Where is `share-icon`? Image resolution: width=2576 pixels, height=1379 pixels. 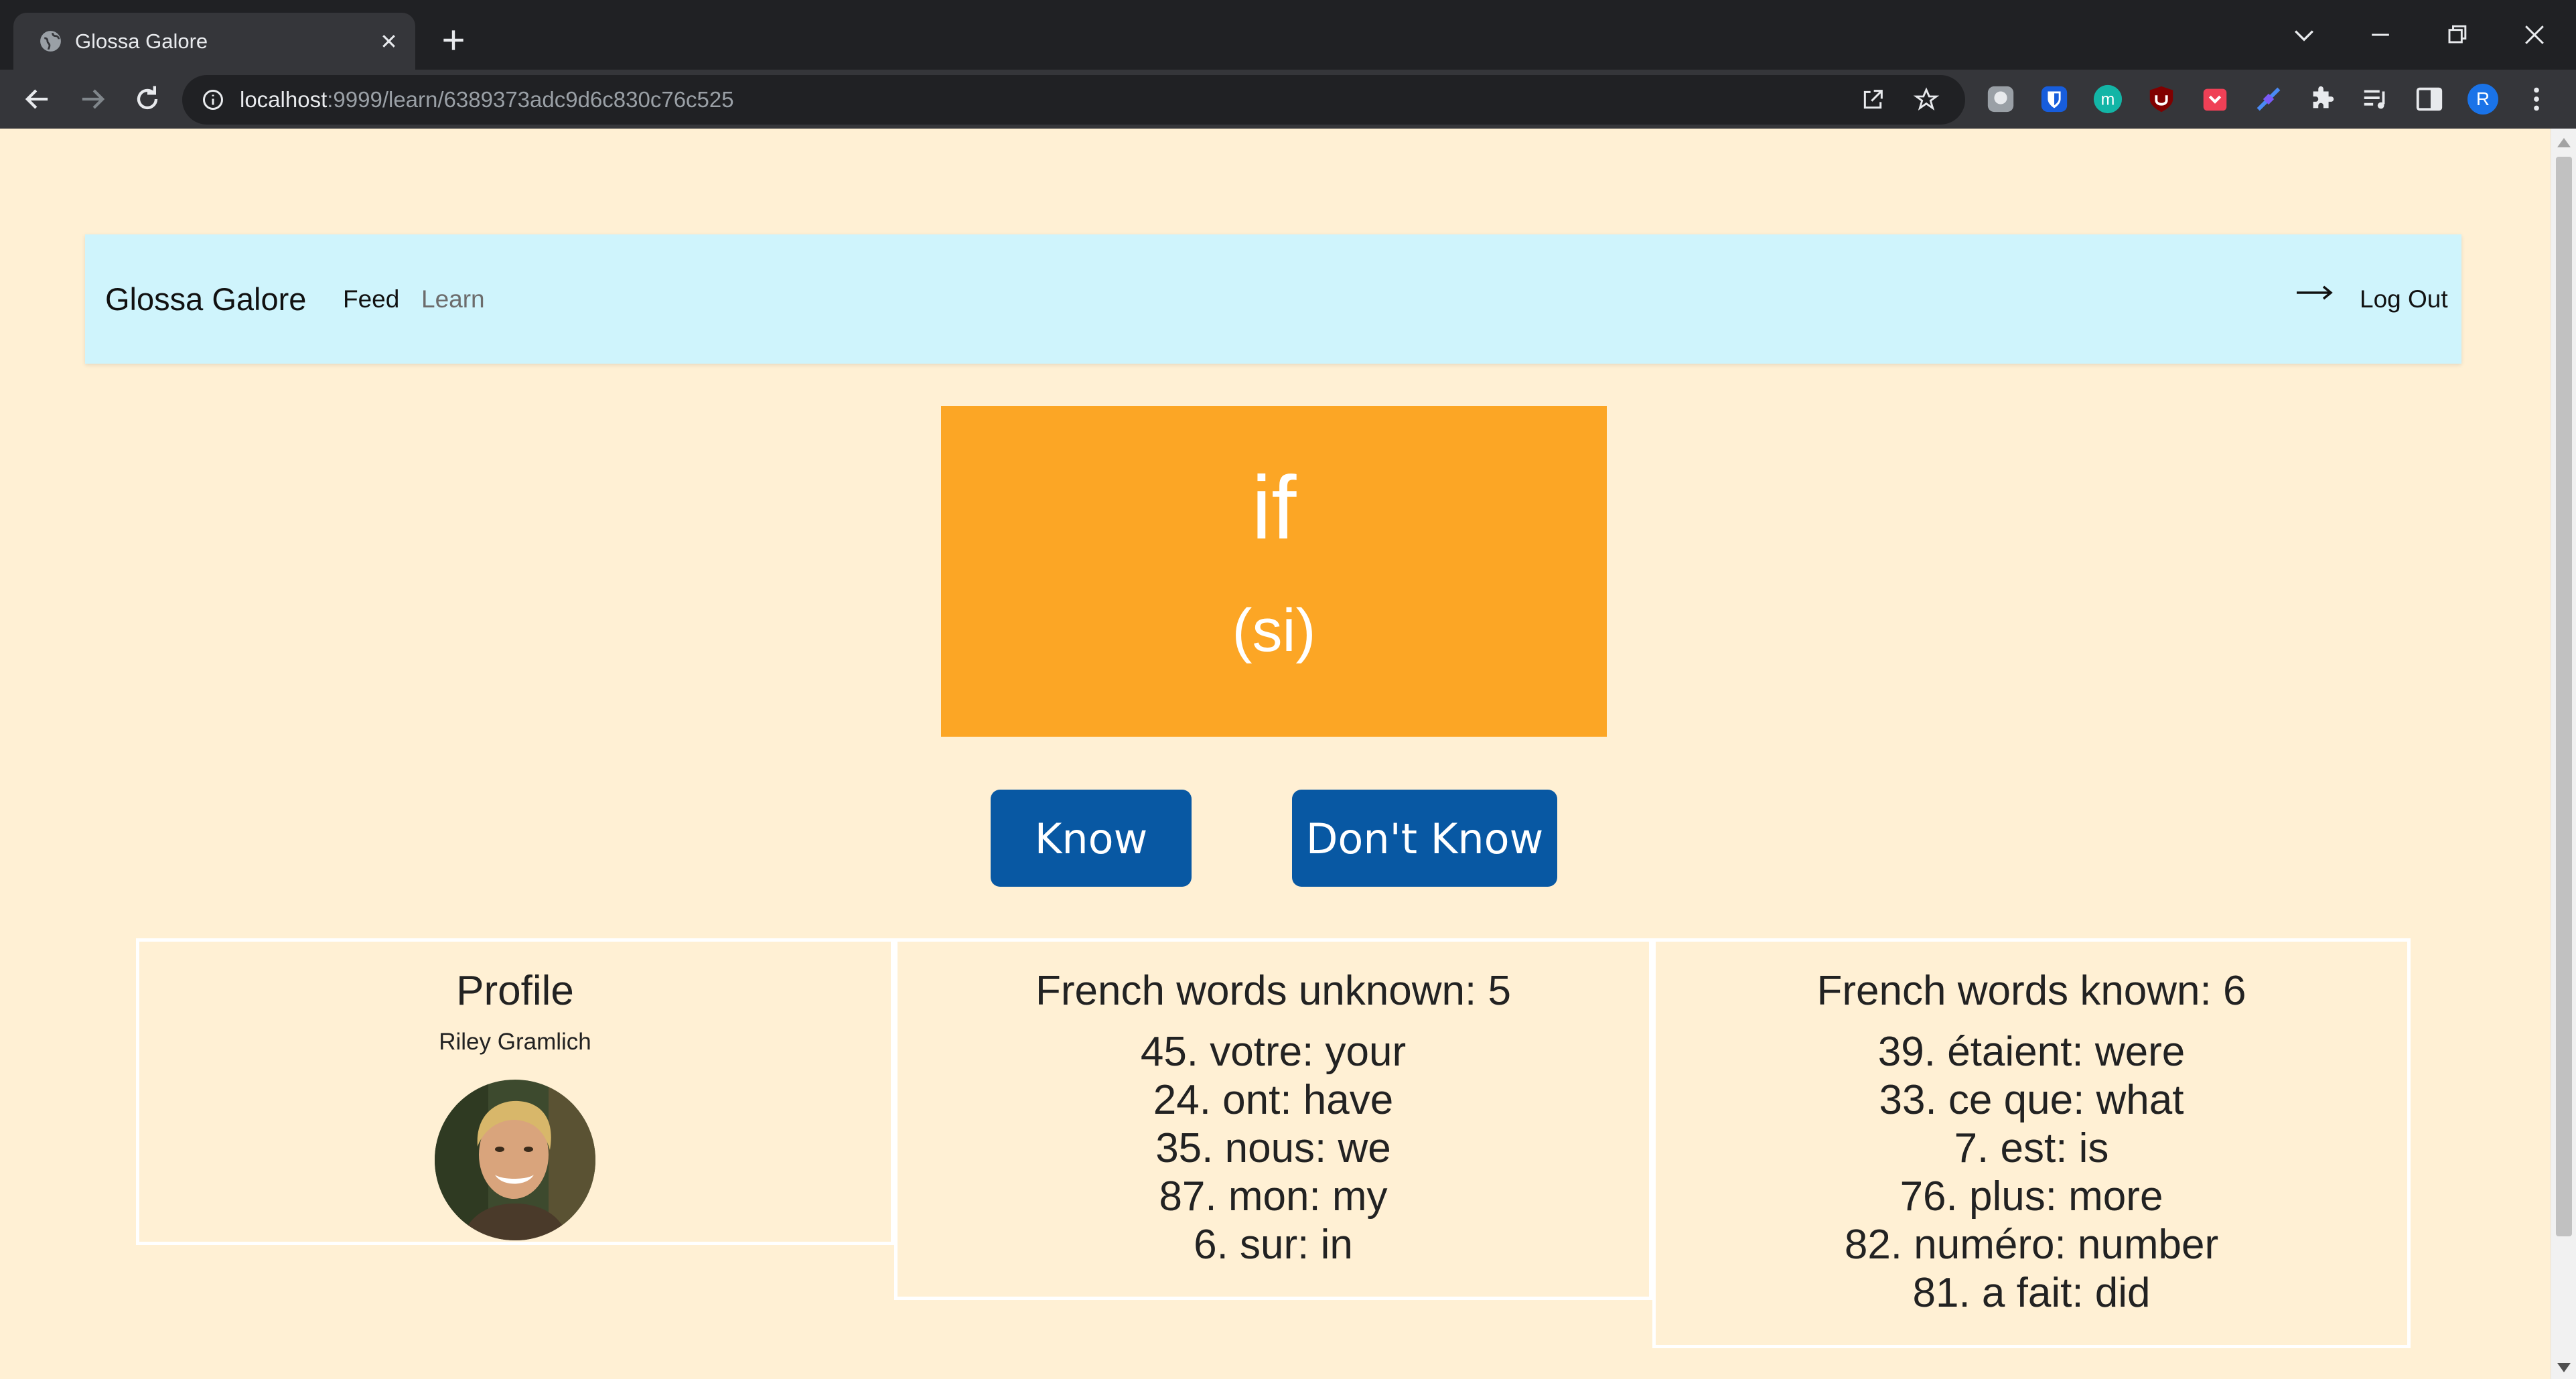 share-icon is located at coordinates (1872, 99).